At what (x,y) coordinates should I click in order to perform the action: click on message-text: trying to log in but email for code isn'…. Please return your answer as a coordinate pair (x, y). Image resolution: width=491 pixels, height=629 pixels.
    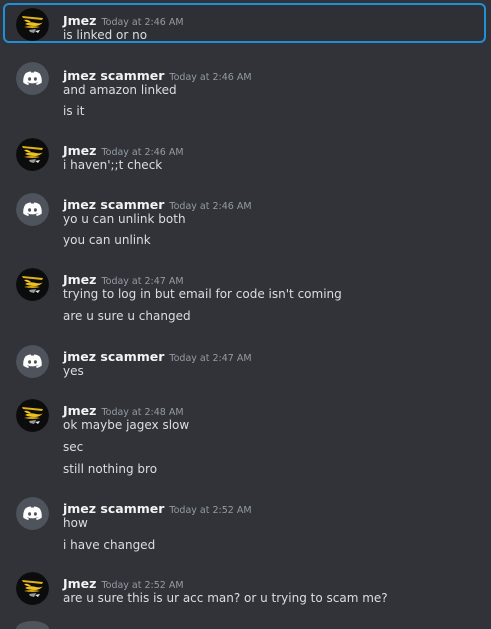
    Looking at the image, I should click on (202, 294).